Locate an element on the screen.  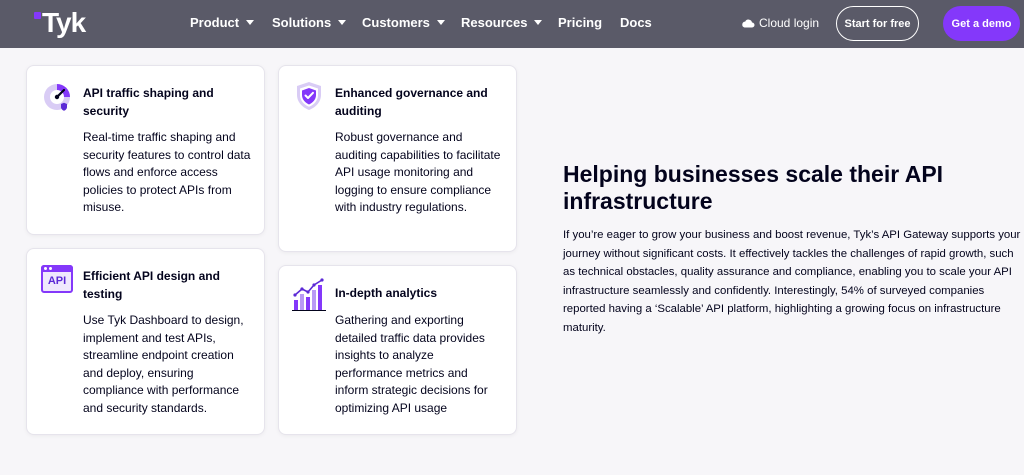
nav-item-label: Customers is located at coordinates (396, 22).